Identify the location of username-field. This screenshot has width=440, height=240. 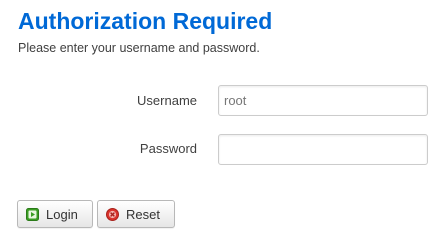
(323, 100).